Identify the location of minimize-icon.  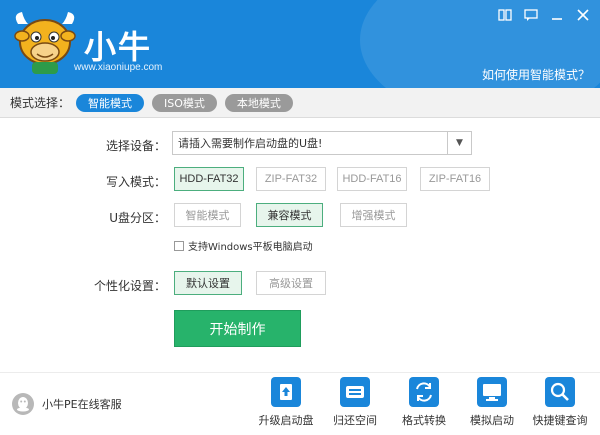
(557, 15).